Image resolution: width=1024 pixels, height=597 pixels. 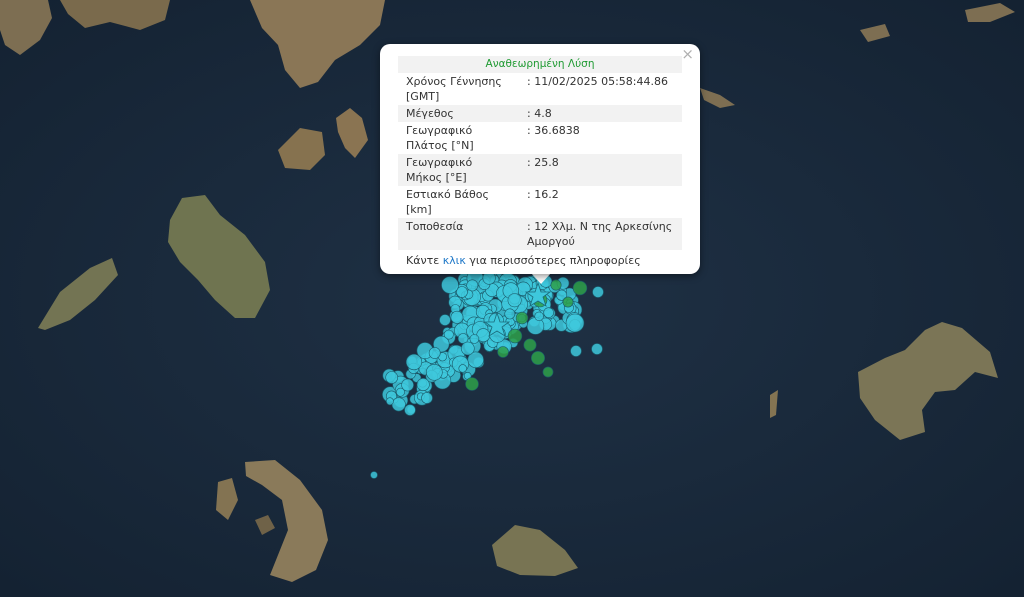 I want to click on popup-row-label: Τοποθεσία, so click(x=458, y=234).